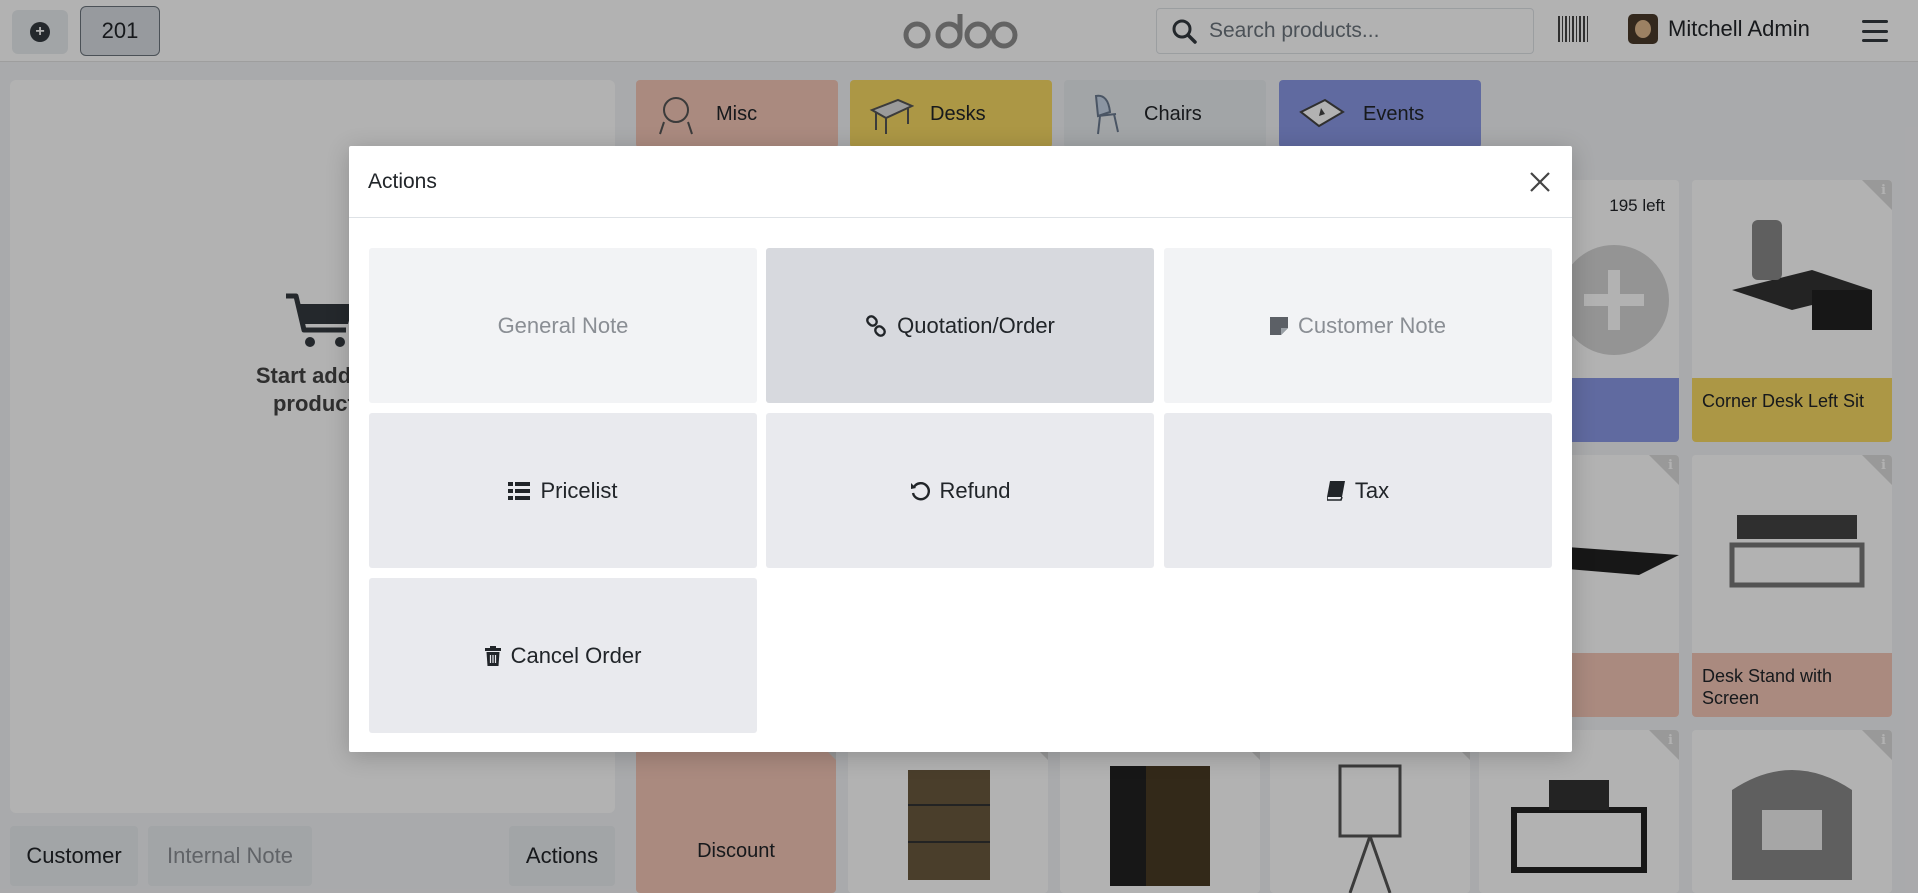 This screenshot has height=893, width=1918. I want to click on customer-note-button: Customer Note, so click(1358, 325).